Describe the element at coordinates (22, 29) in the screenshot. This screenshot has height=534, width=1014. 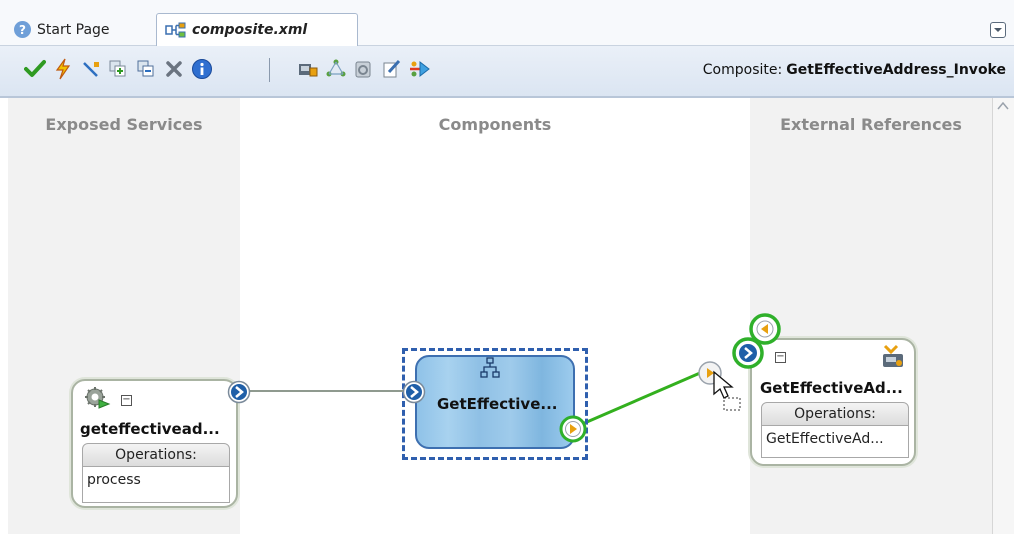
I see `help-icon: ?` at that location.